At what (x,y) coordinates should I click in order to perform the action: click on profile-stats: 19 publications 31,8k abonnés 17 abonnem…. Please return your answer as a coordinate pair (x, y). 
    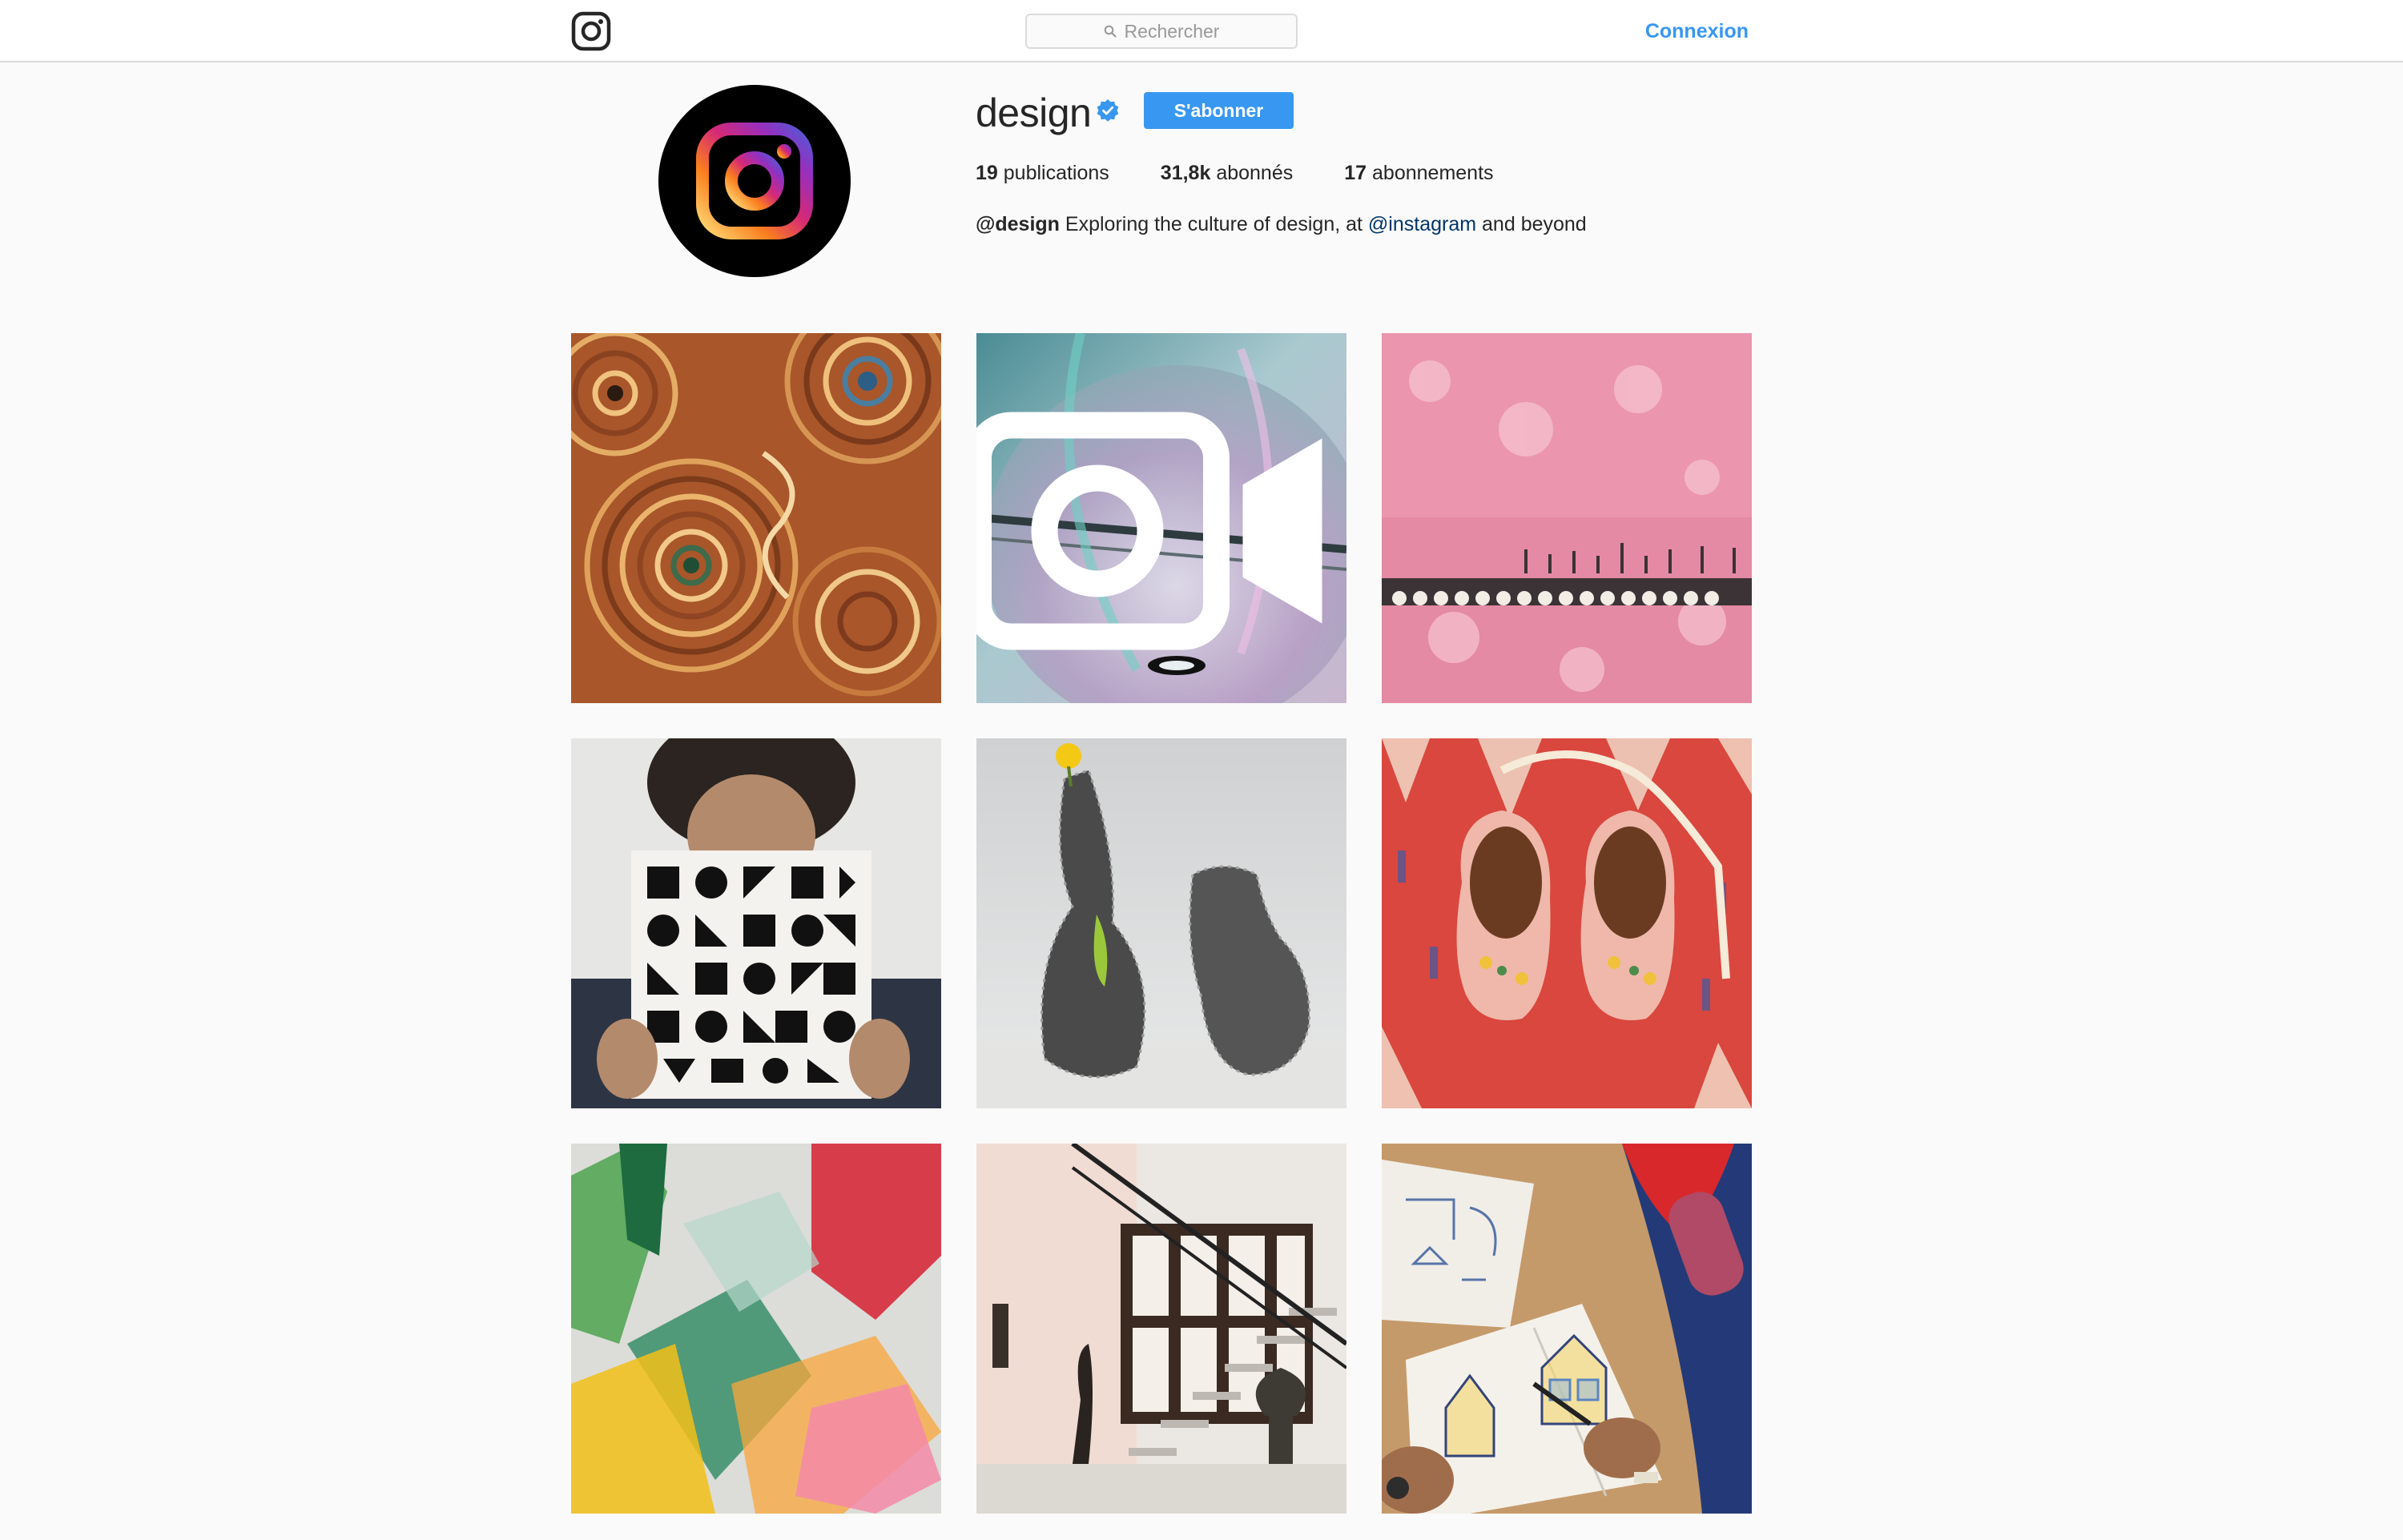
    Looking at the image, I should click on (1235, 173).